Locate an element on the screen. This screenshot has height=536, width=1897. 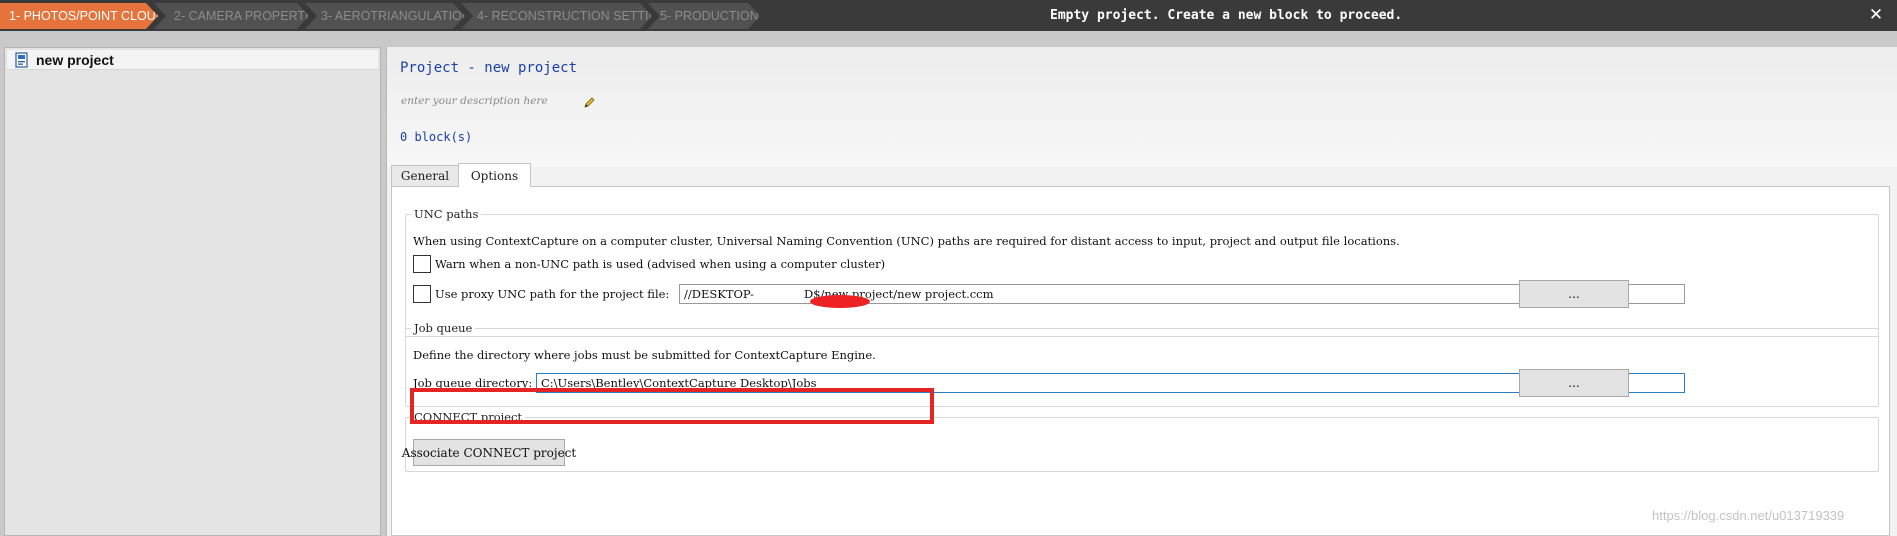
unc-paths-legend: UNC paths is located at coordinates (446, 214).